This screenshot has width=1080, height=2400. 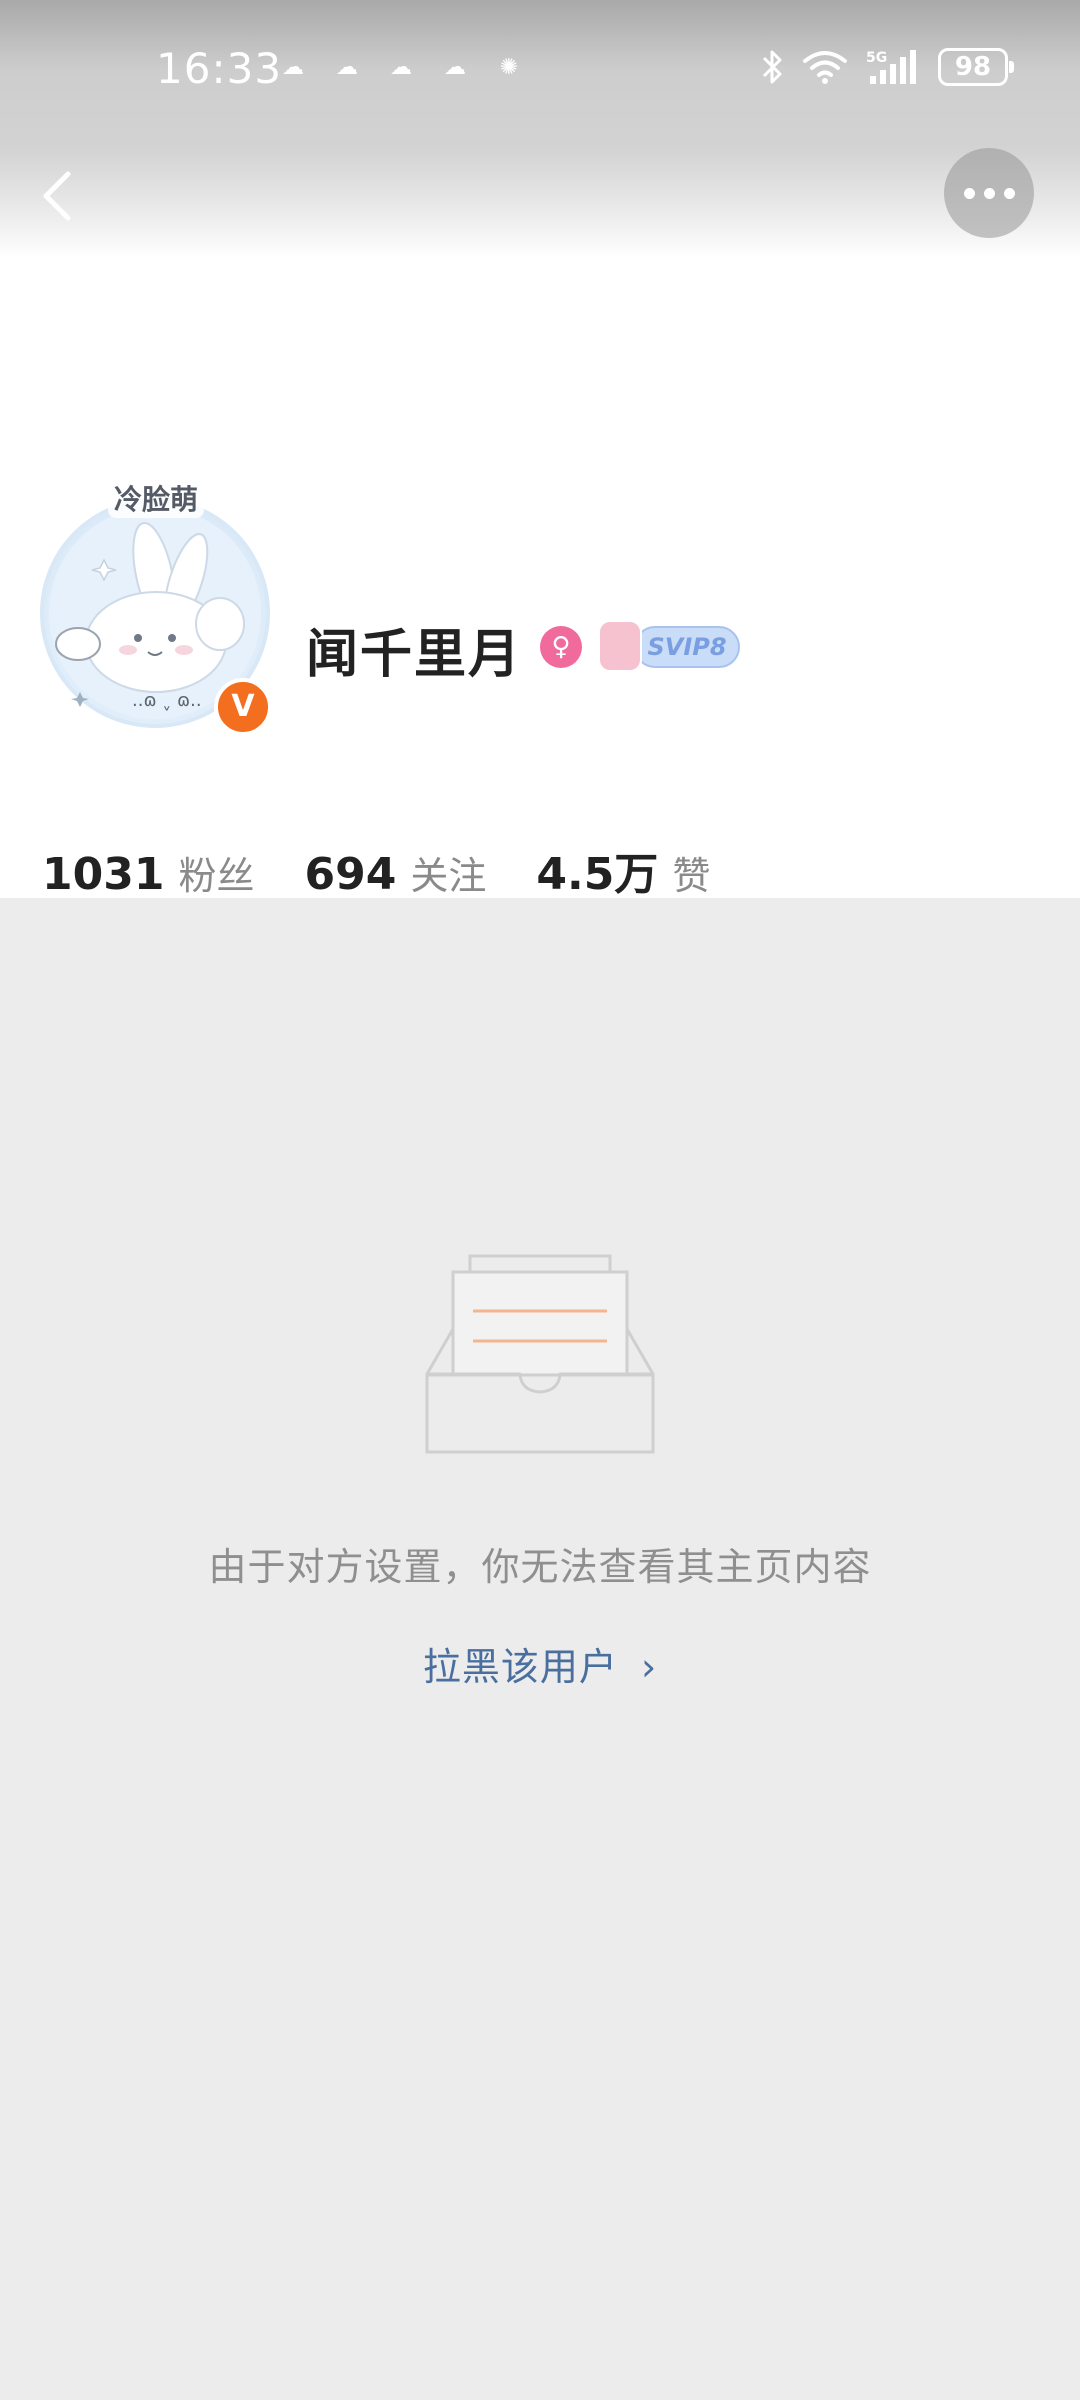 What do you see at coordinates (167, 700) in the screenshot?
I see `svg-text: ..ɷ ˬ ɷ..` at bounding box center [167, 700].